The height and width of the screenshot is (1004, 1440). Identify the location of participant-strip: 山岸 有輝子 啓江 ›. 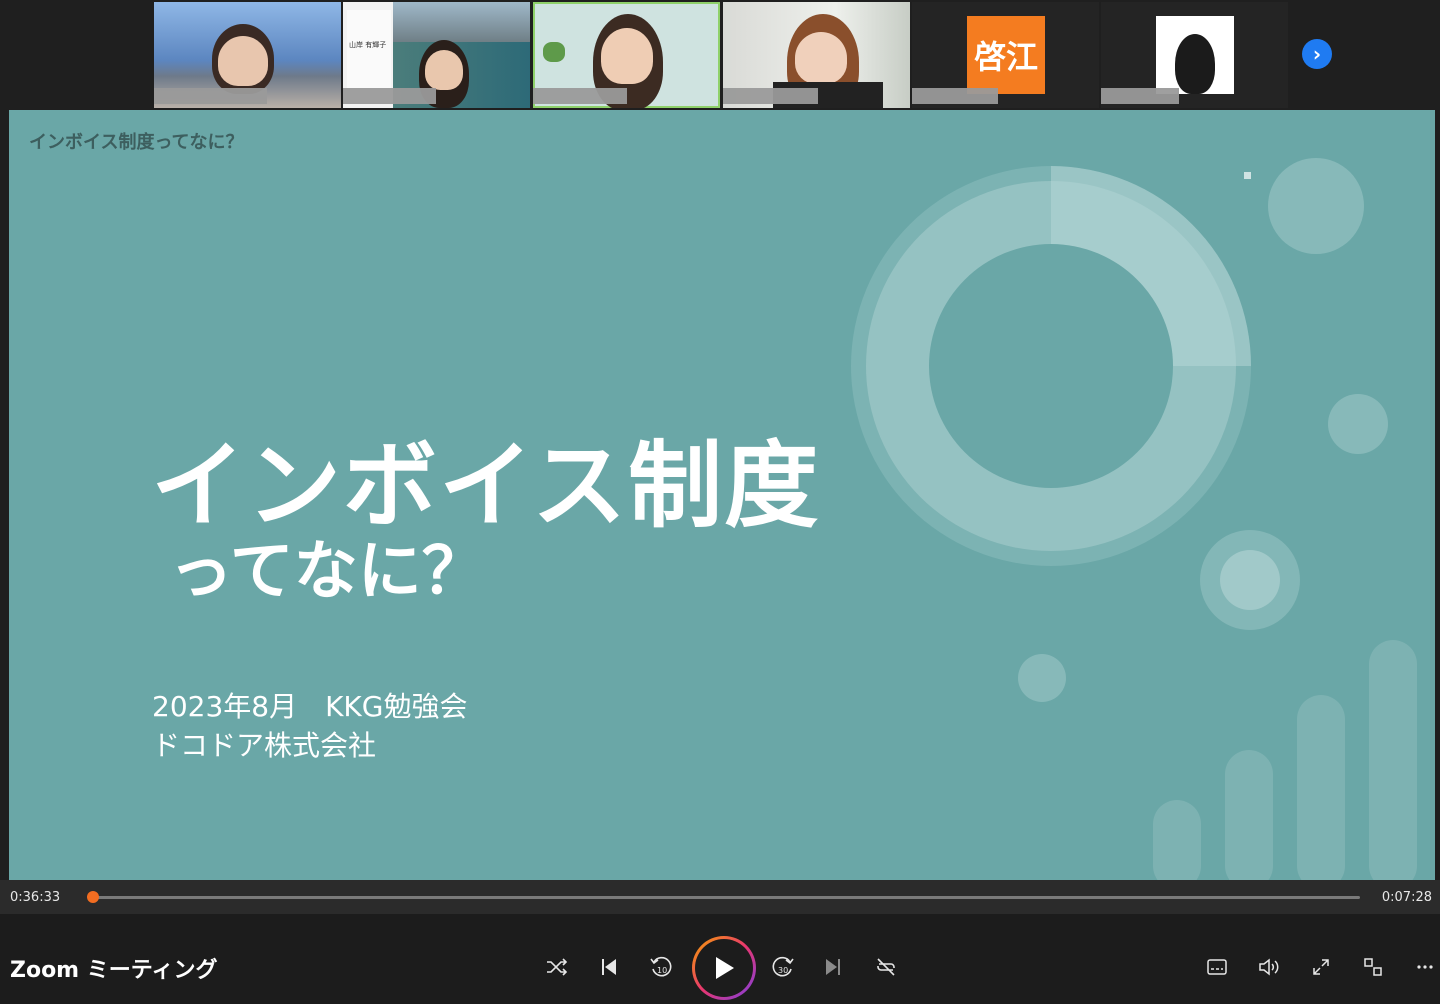
(720, 55).